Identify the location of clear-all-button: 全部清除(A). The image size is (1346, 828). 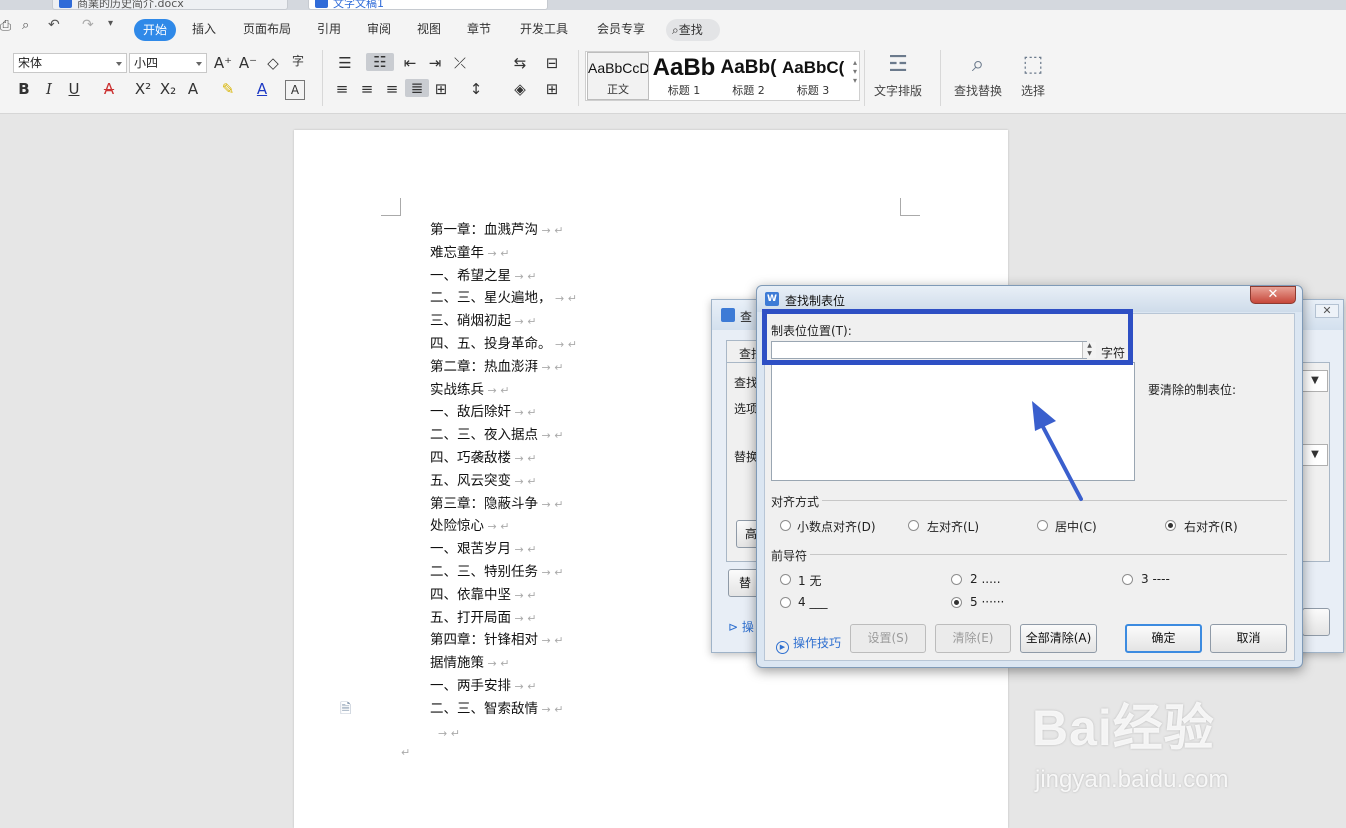
(1058, 638).